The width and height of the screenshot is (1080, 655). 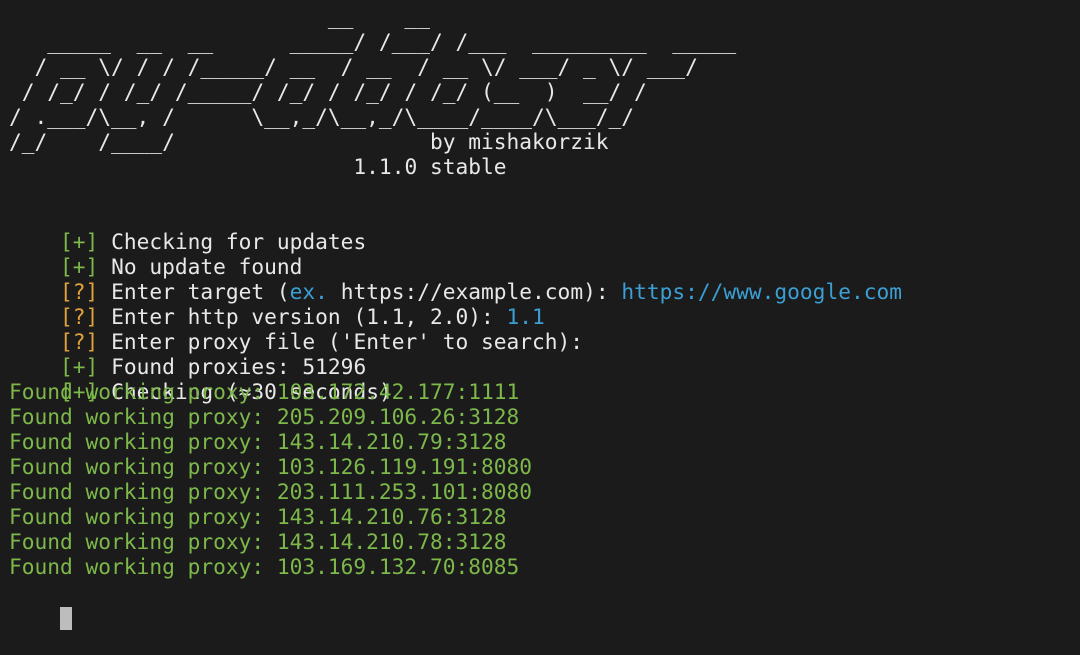 I want to click on prompt-hint: ex., so click(x=308, y=291).